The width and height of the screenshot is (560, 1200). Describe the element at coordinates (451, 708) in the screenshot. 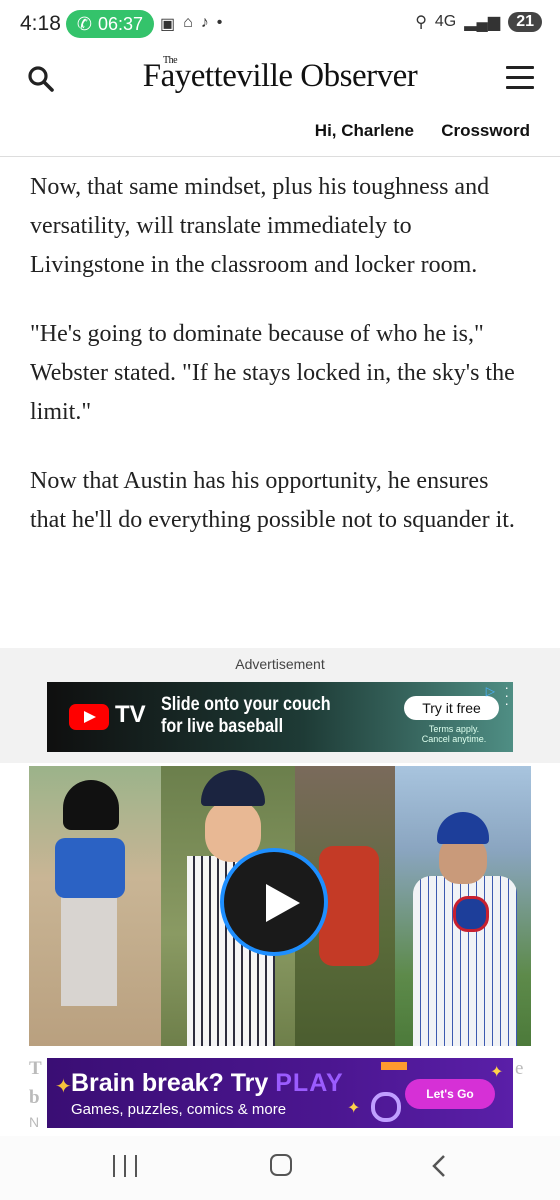

I see `try-it-free-button: Try it free` at that location.